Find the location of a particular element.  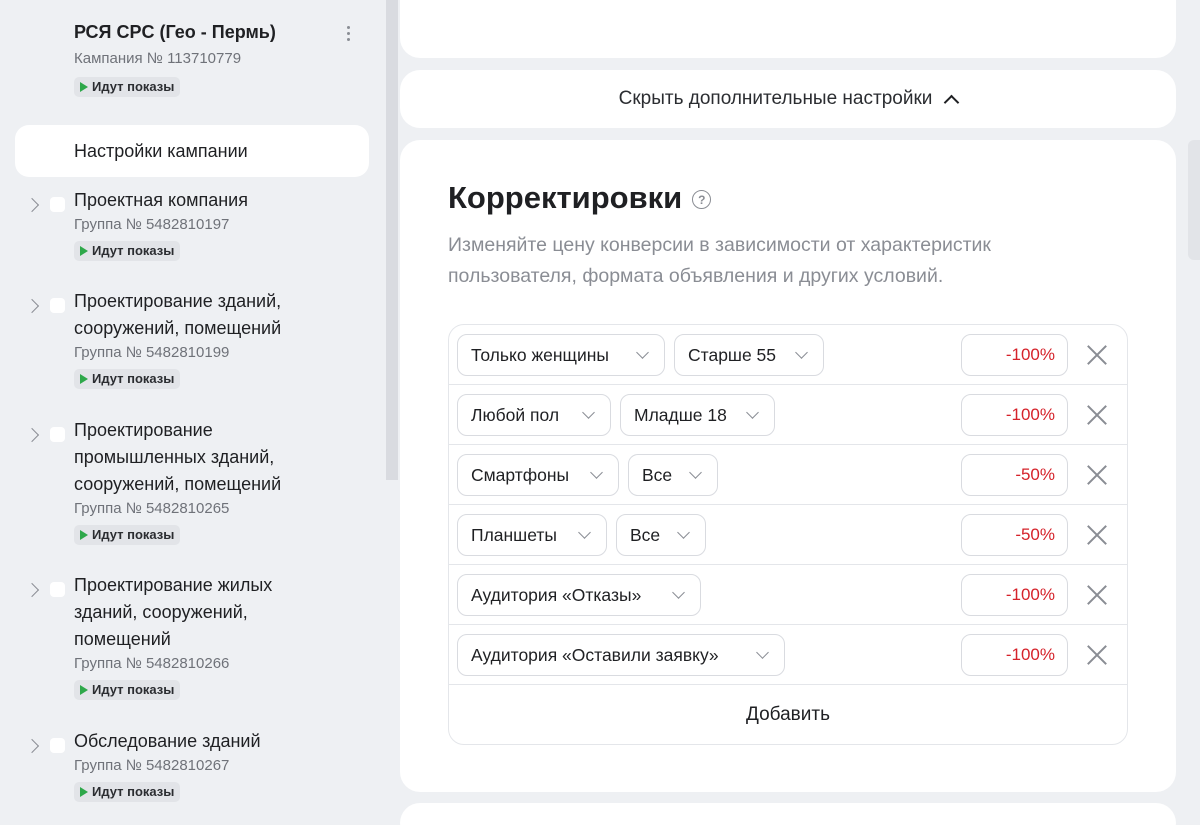

page-scrollbar is located at coordinates (1194, 200).